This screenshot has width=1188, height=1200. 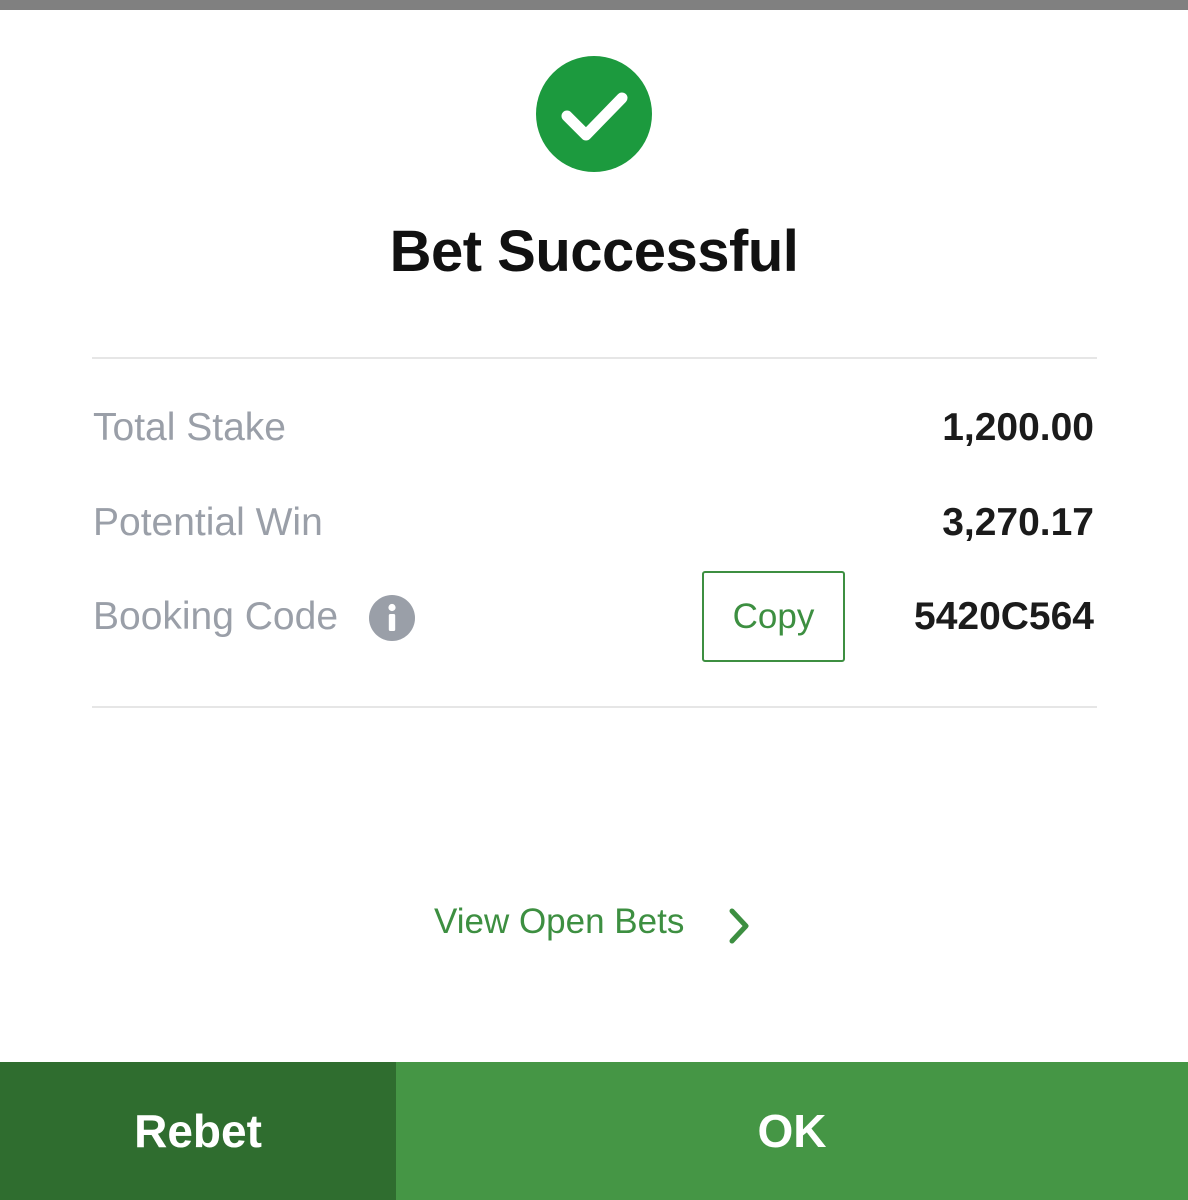 What do you see at coordinates (792, 1131) in the screenshot?
I see `ok-button: OK` at bounding box center [792, 1131].